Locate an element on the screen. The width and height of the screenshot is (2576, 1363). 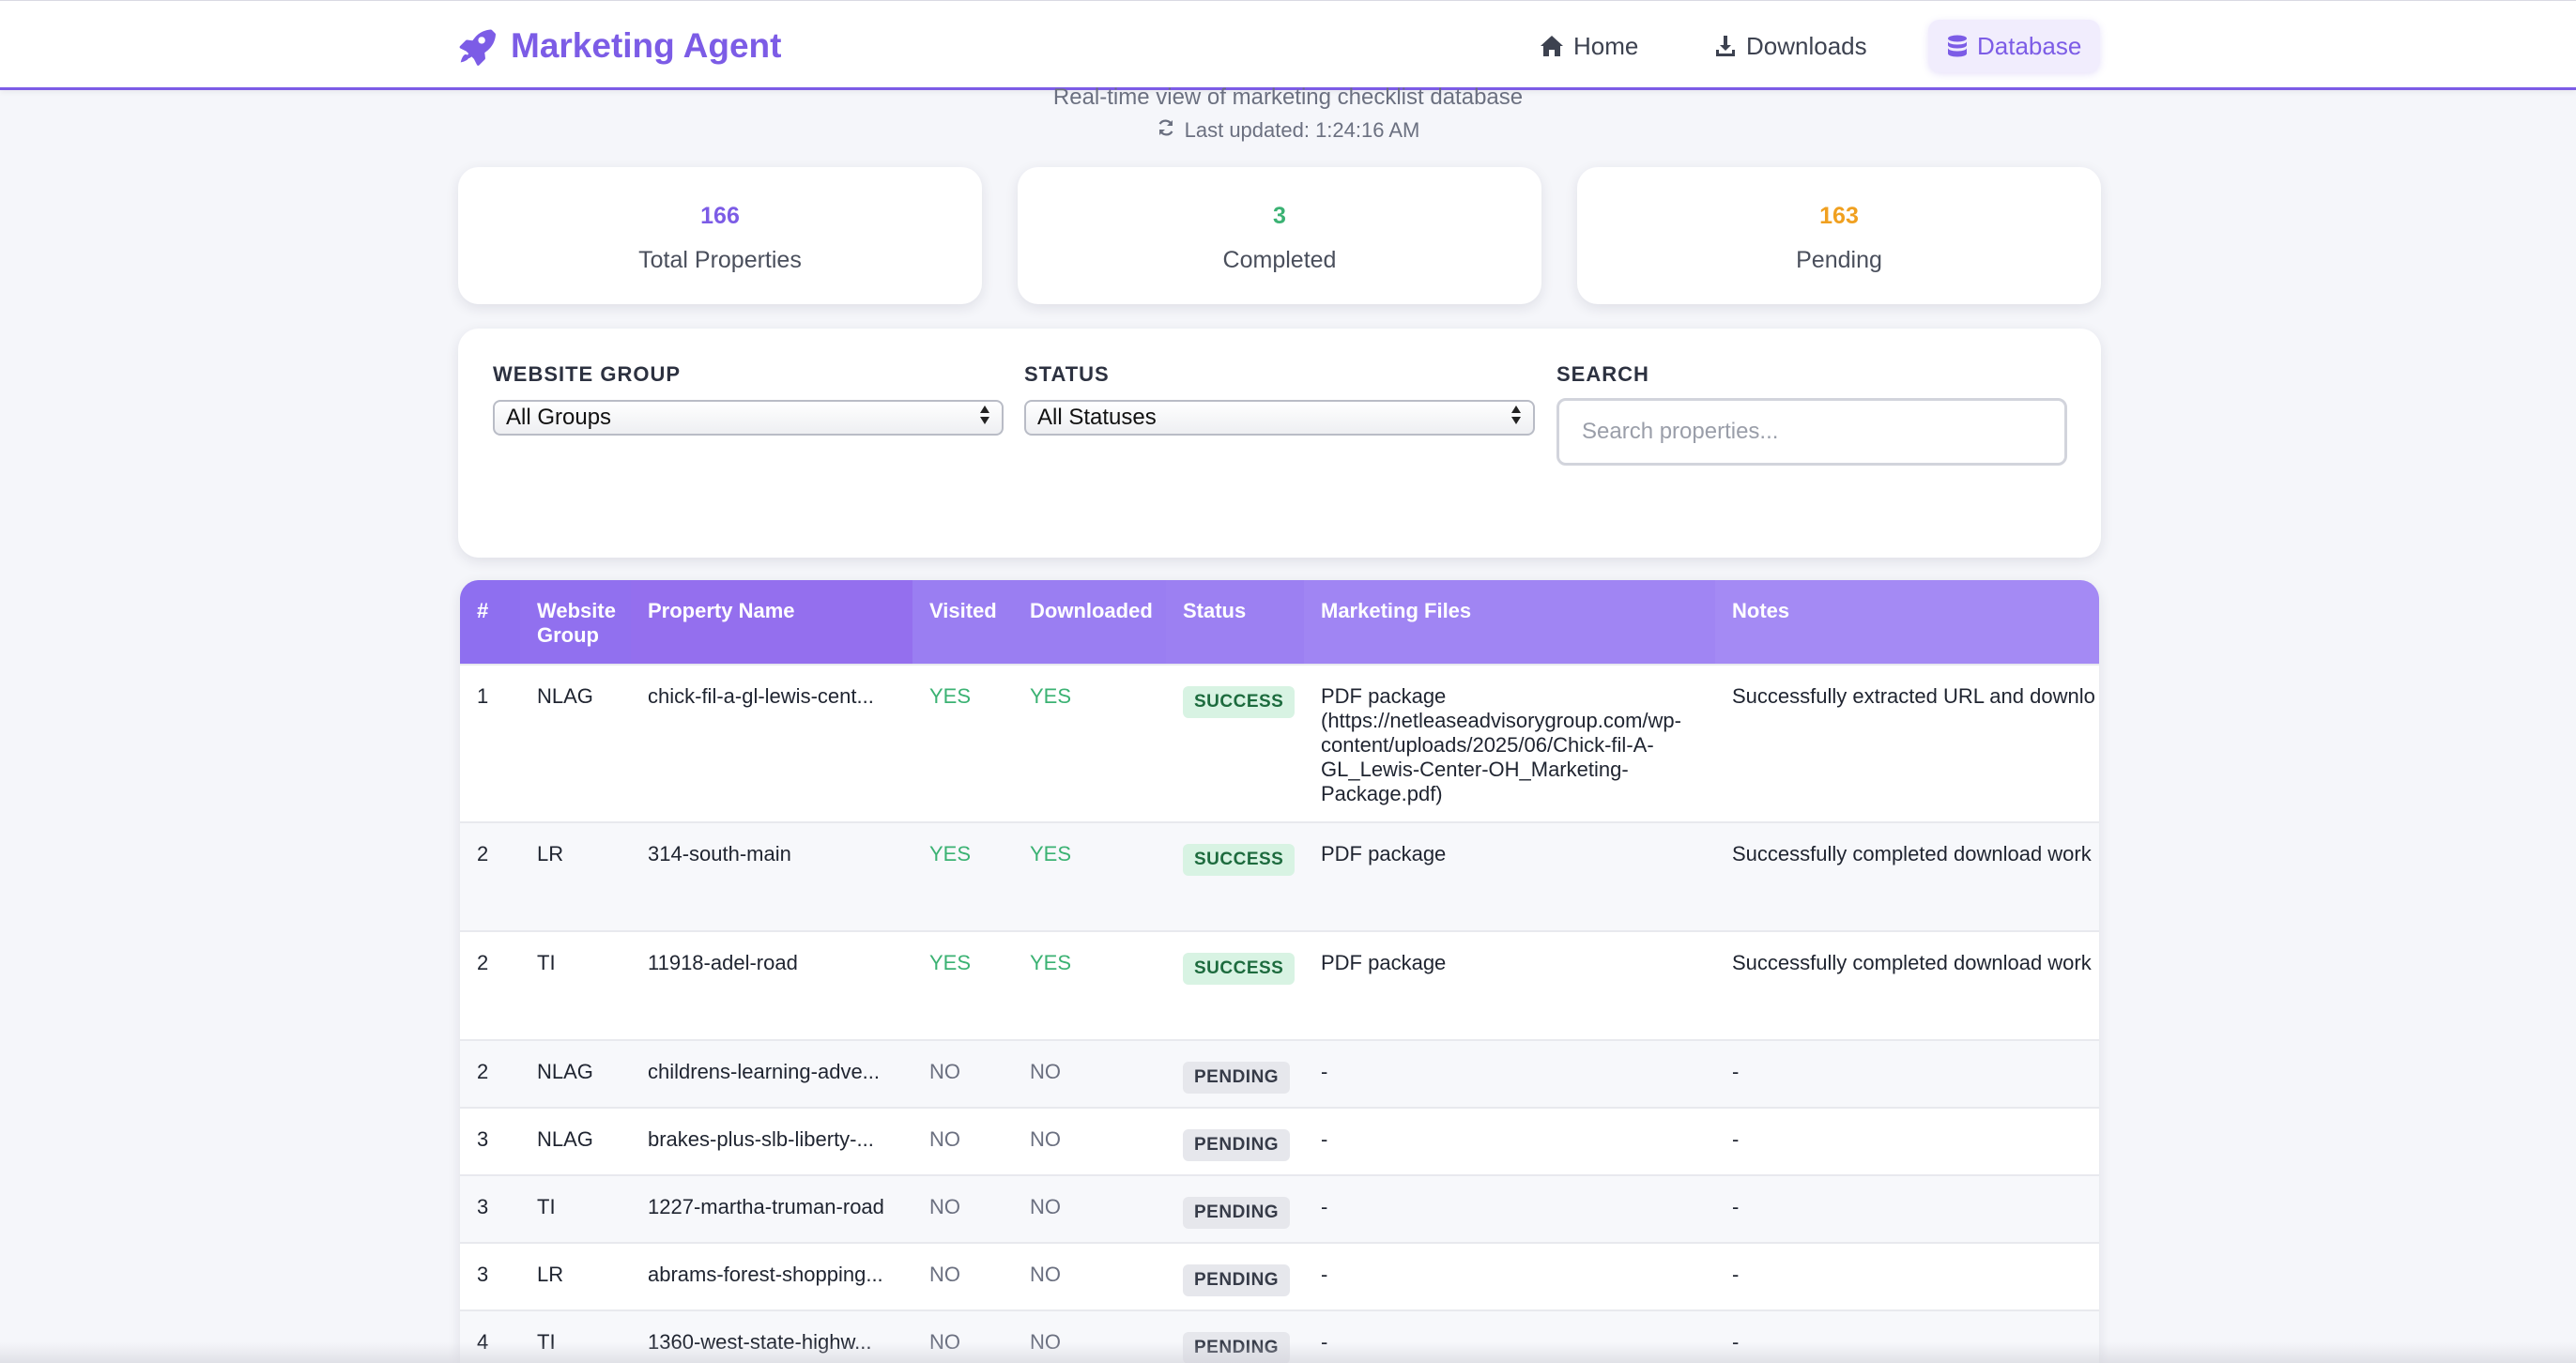
brand-title: Marketing Agent is located at coordinates (646, 45).